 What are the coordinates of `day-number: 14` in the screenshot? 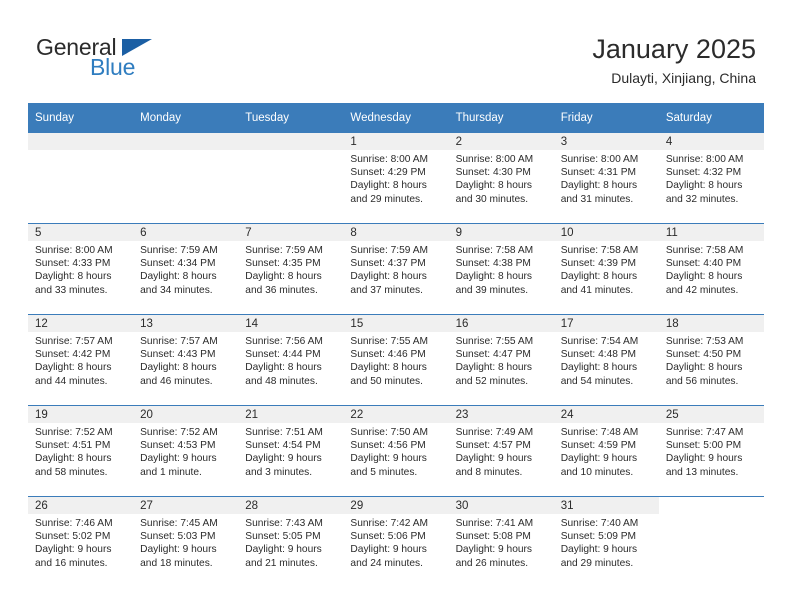 It's located at (291, 323).